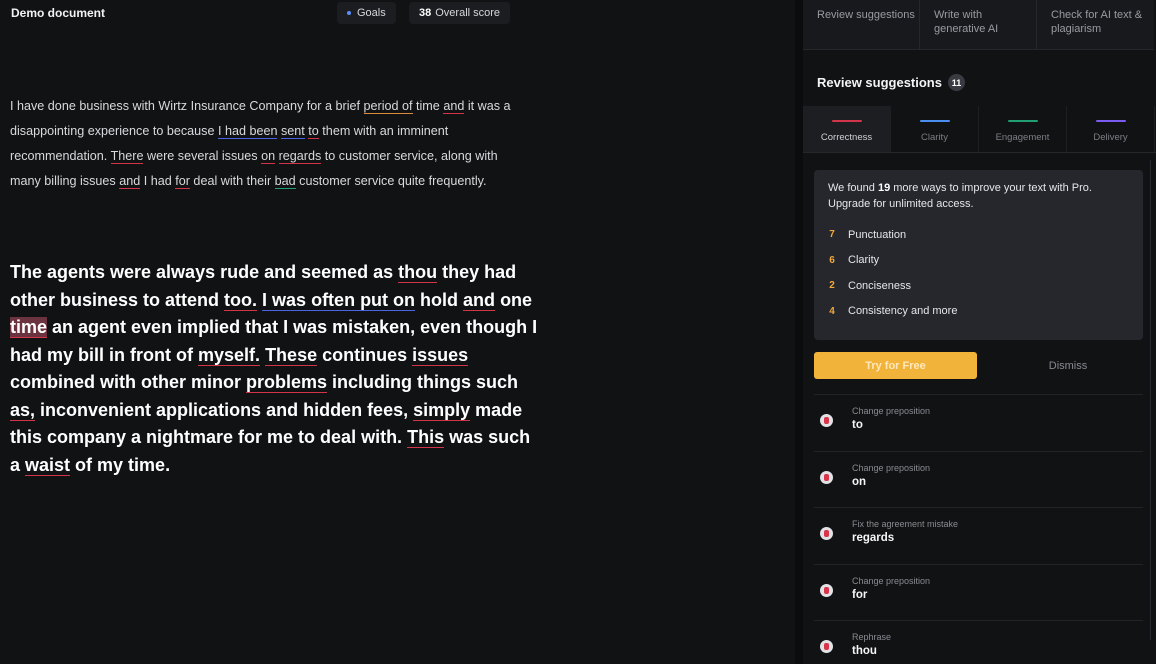  Describe the element at coordinates (23, 410) in the screenshot. I see `flagged-word: as,` at that location.